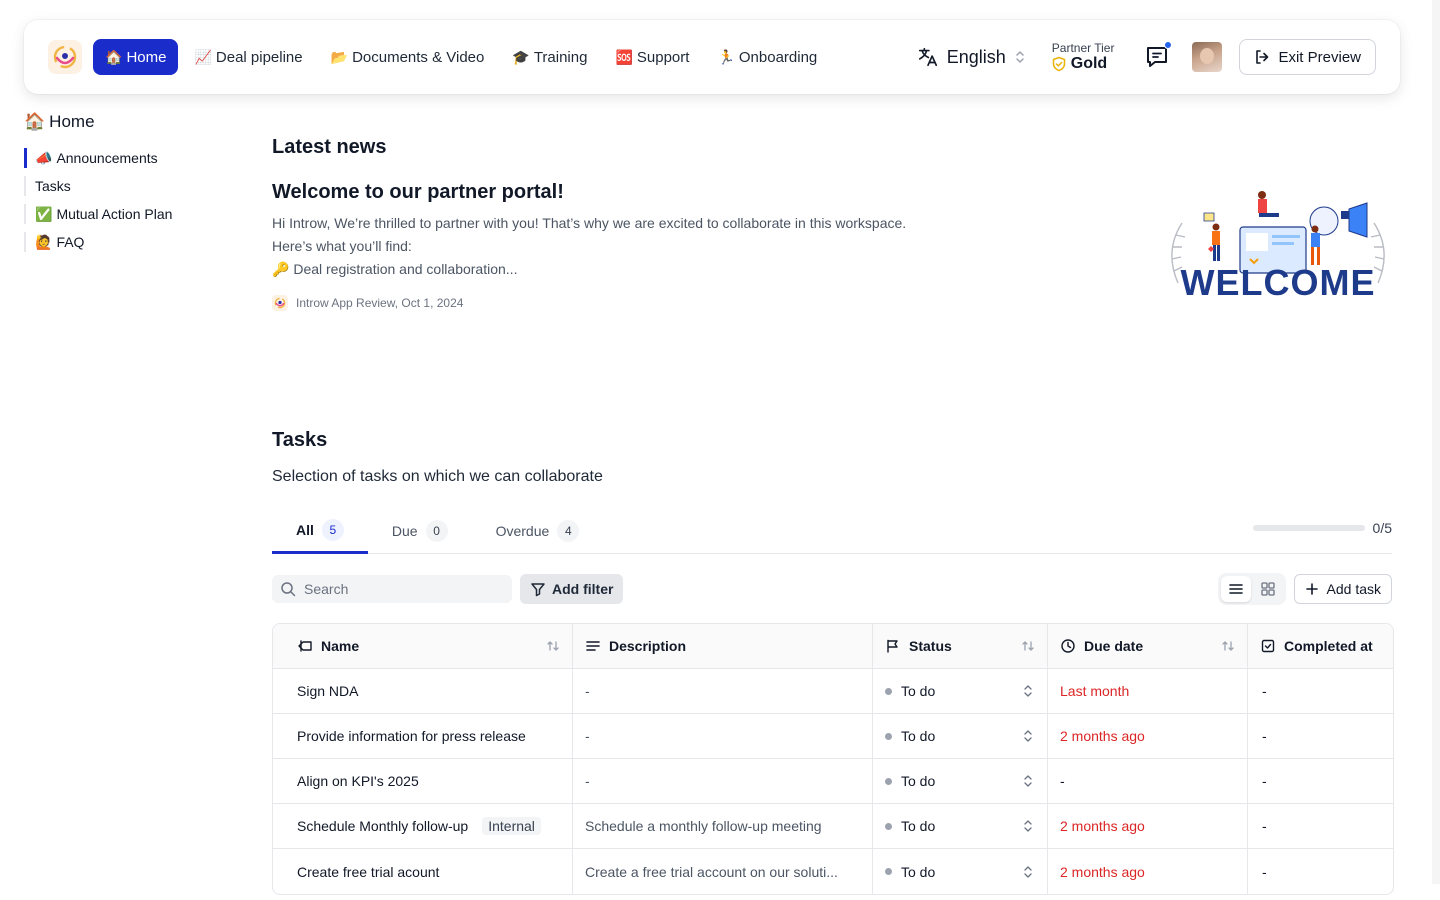 Image resolution: width=1440 pixels, height=900 pixels. What do you see at coordinates (124, 122) in the screenshot?
I see `sidebar-title: 🏠 Home` at bounding box center [124, 122].